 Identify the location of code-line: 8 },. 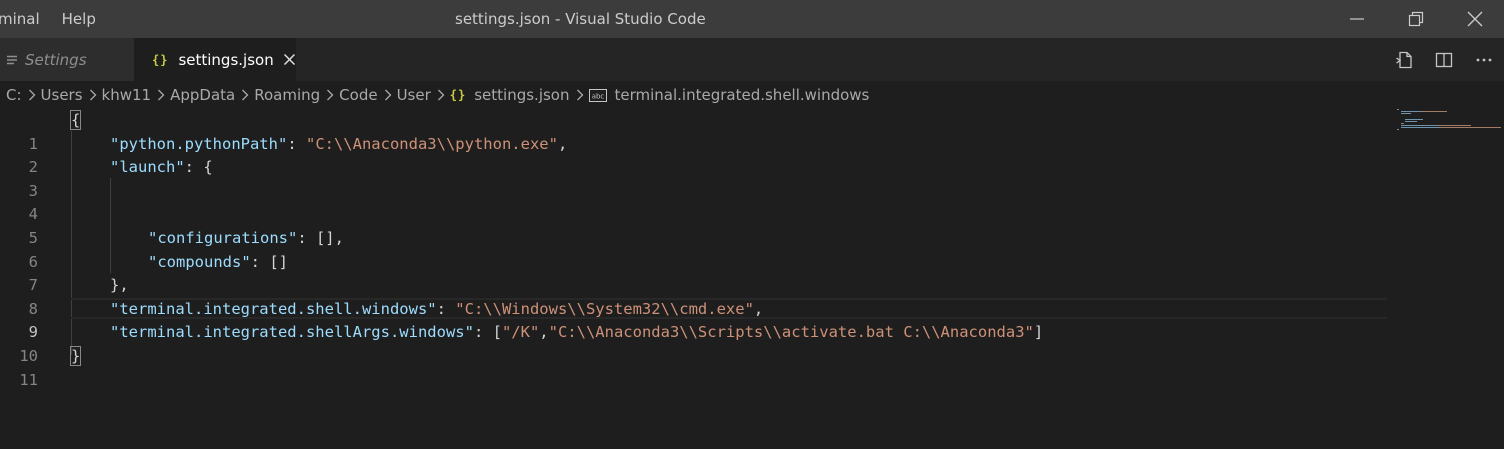
(752, 296).